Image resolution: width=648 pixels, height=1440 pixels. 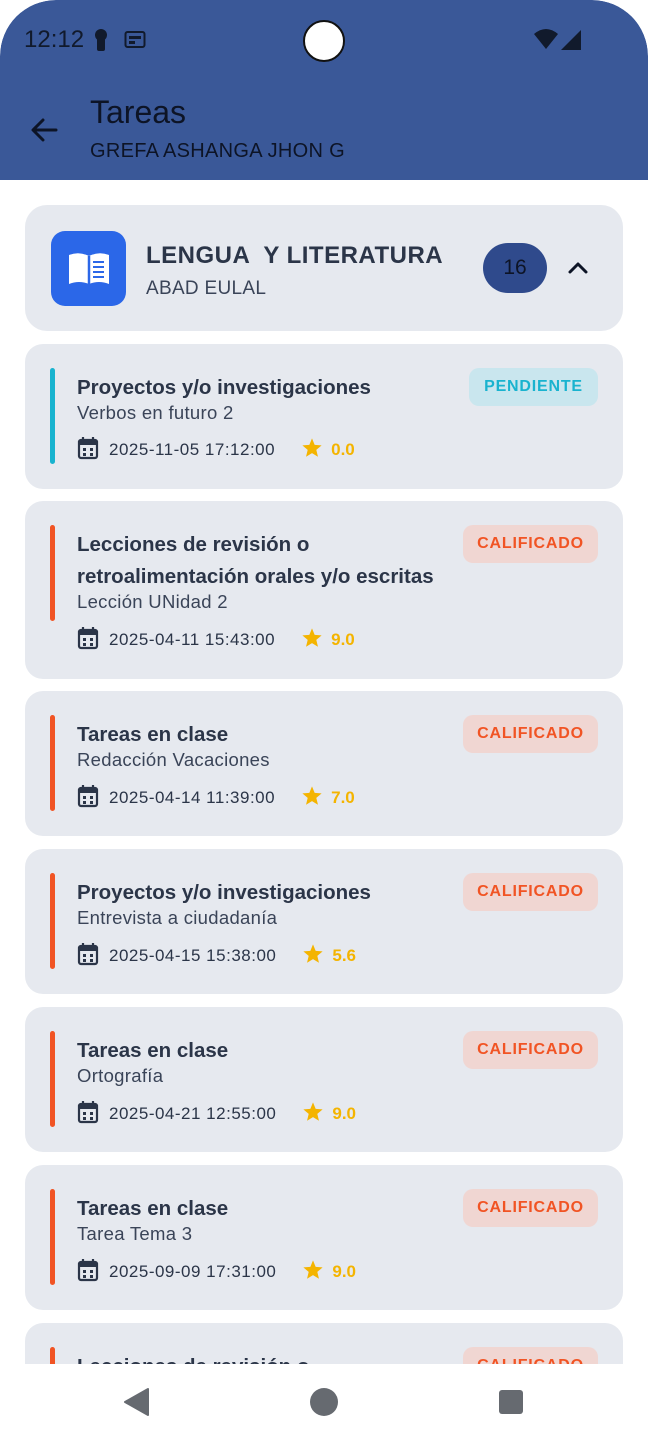 What do you see at coordinates (324, 1343) in the screenshot?
I see `task-card: Lecciones de revisión o CALIFICADO` at bounding box center [324, 1343].